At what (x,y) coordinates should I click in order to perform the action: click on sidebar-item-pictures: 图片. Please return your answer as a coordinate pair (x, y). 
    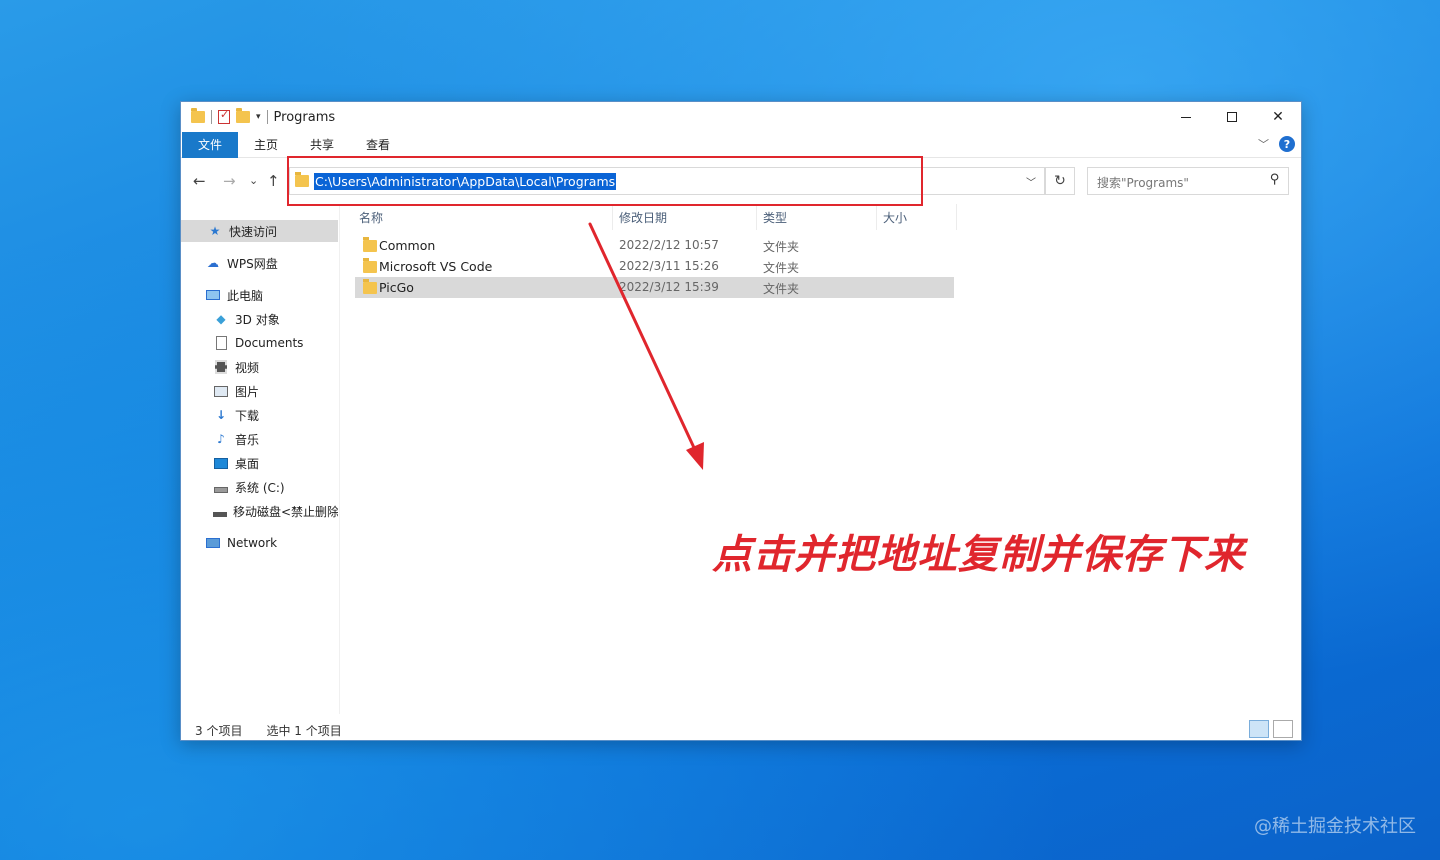
    Looking at the image, I should click on (259, 391).